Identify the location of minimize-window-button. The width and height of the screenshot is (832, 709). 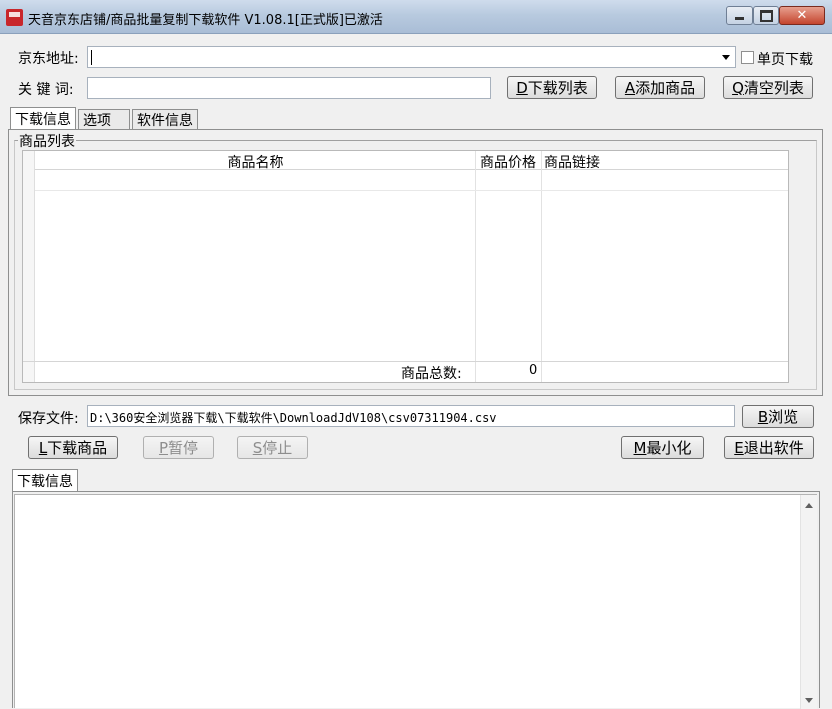
(739, 15).